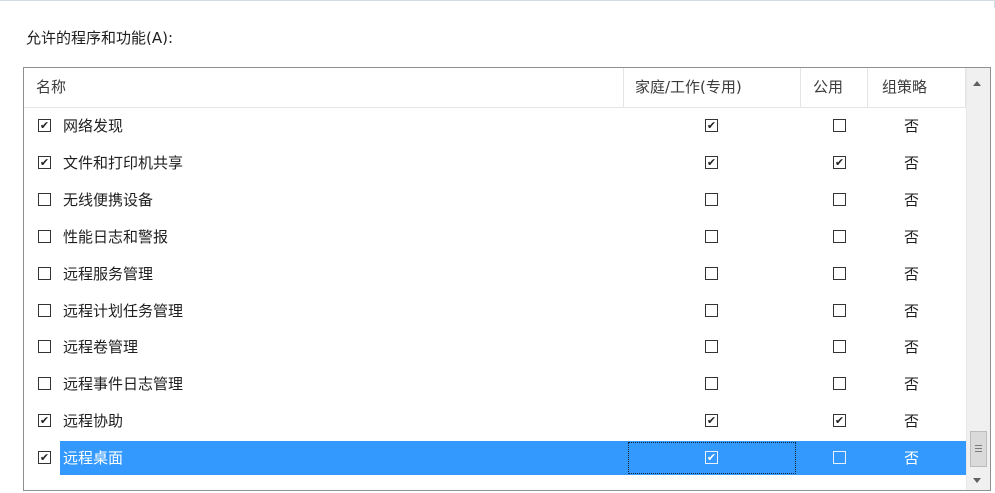 The image size is (995, 493). What do you see at coordinates (51, 87) in the screenshot?
I see `column-header-name: 名称` at bounding box center [51, 87].